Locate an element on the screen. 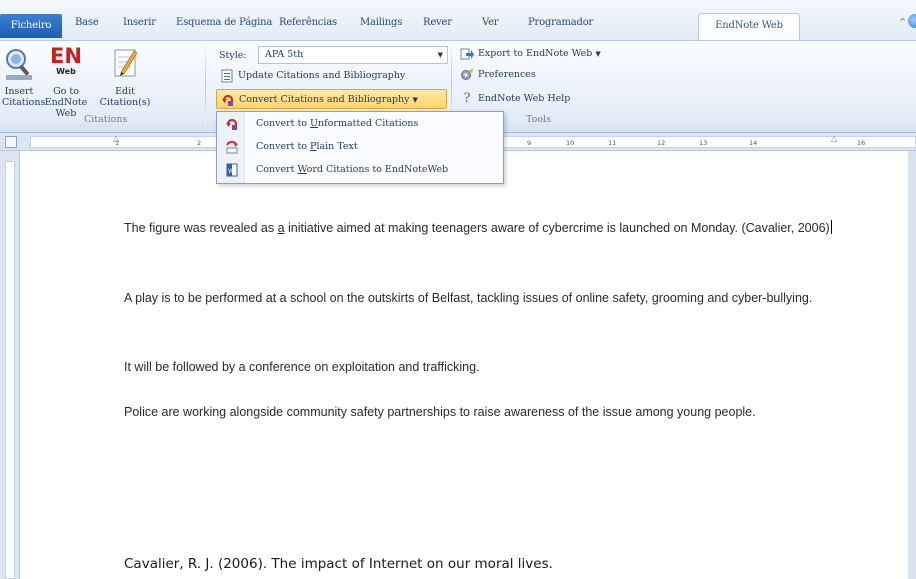 The image size is (916, 579). vertical-ruler is located at coordinates (10, 365).